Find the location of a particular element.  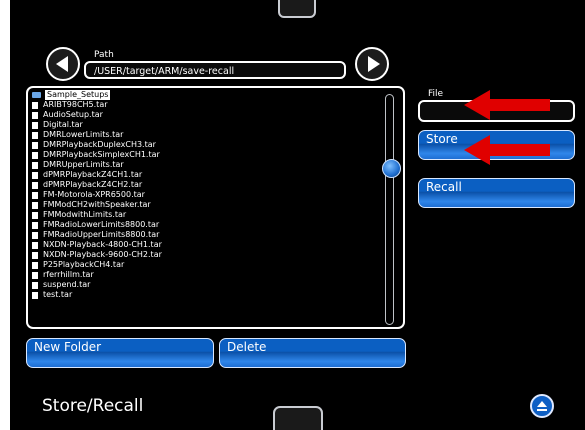

file-name: FMModCH2withSpeaker.tar is located at coordinates (97, 204).